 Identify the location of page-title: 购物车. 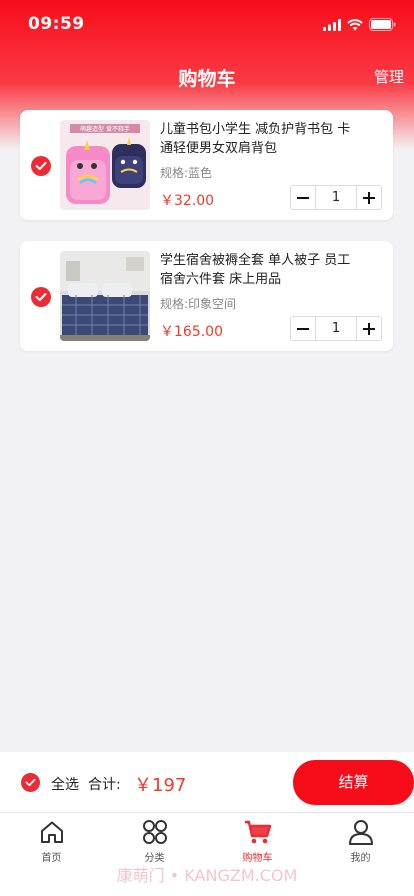
(207, 79).